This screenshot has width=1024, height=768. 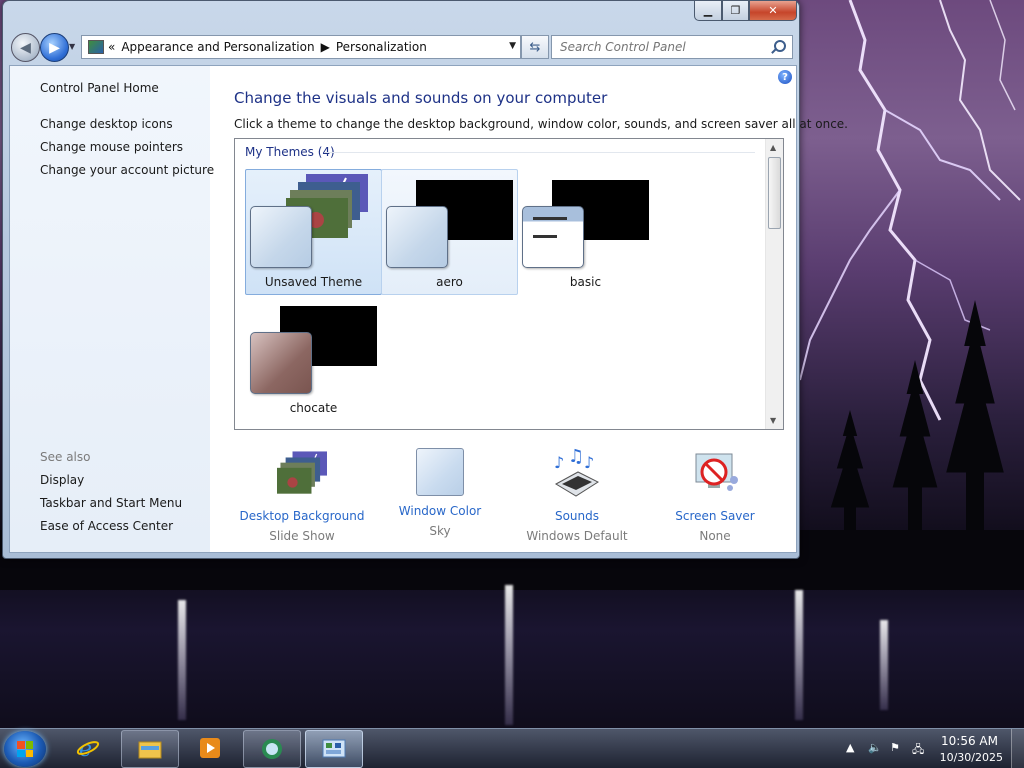 I want to click on caption-buttons: ▁ ❐ ✕, so click(x=745, y=11).